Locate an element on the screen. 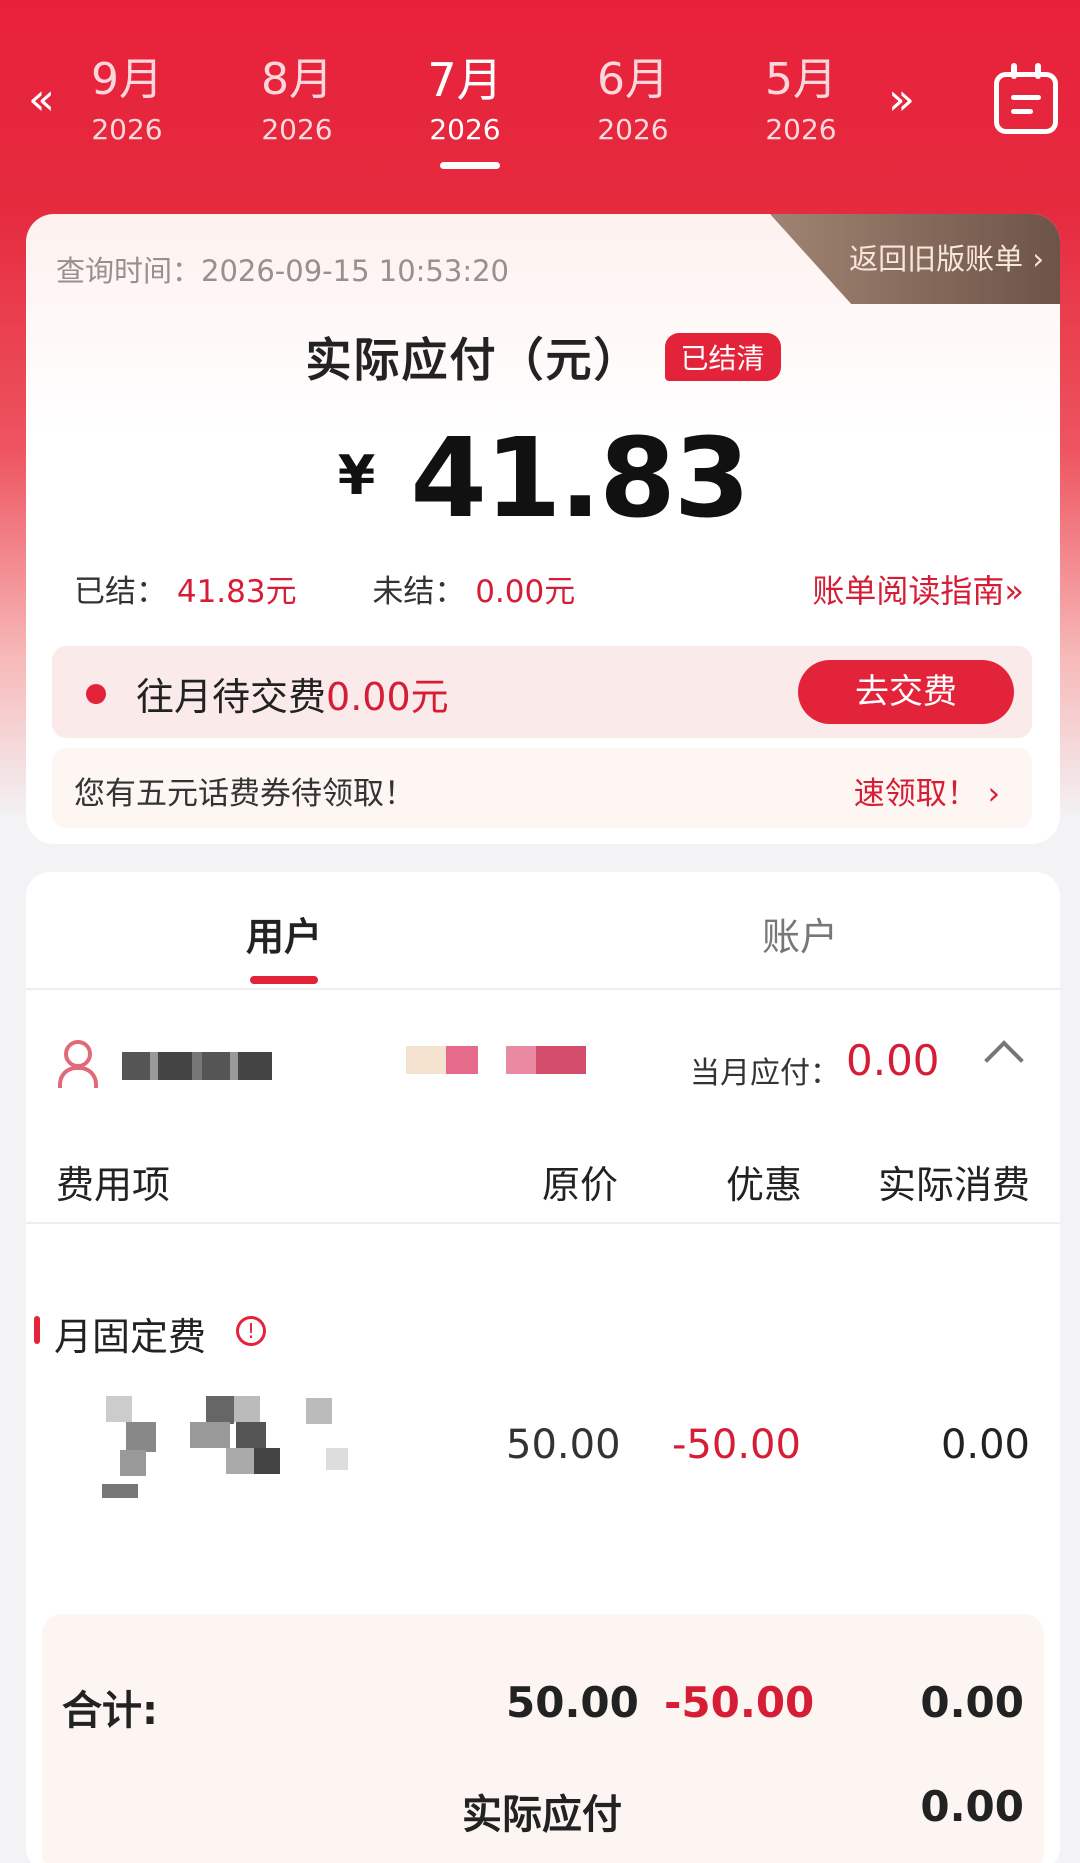 The height and width of the screenshot is (1863, 1080). info-icon: ! is located at coordinates (251, 1331).